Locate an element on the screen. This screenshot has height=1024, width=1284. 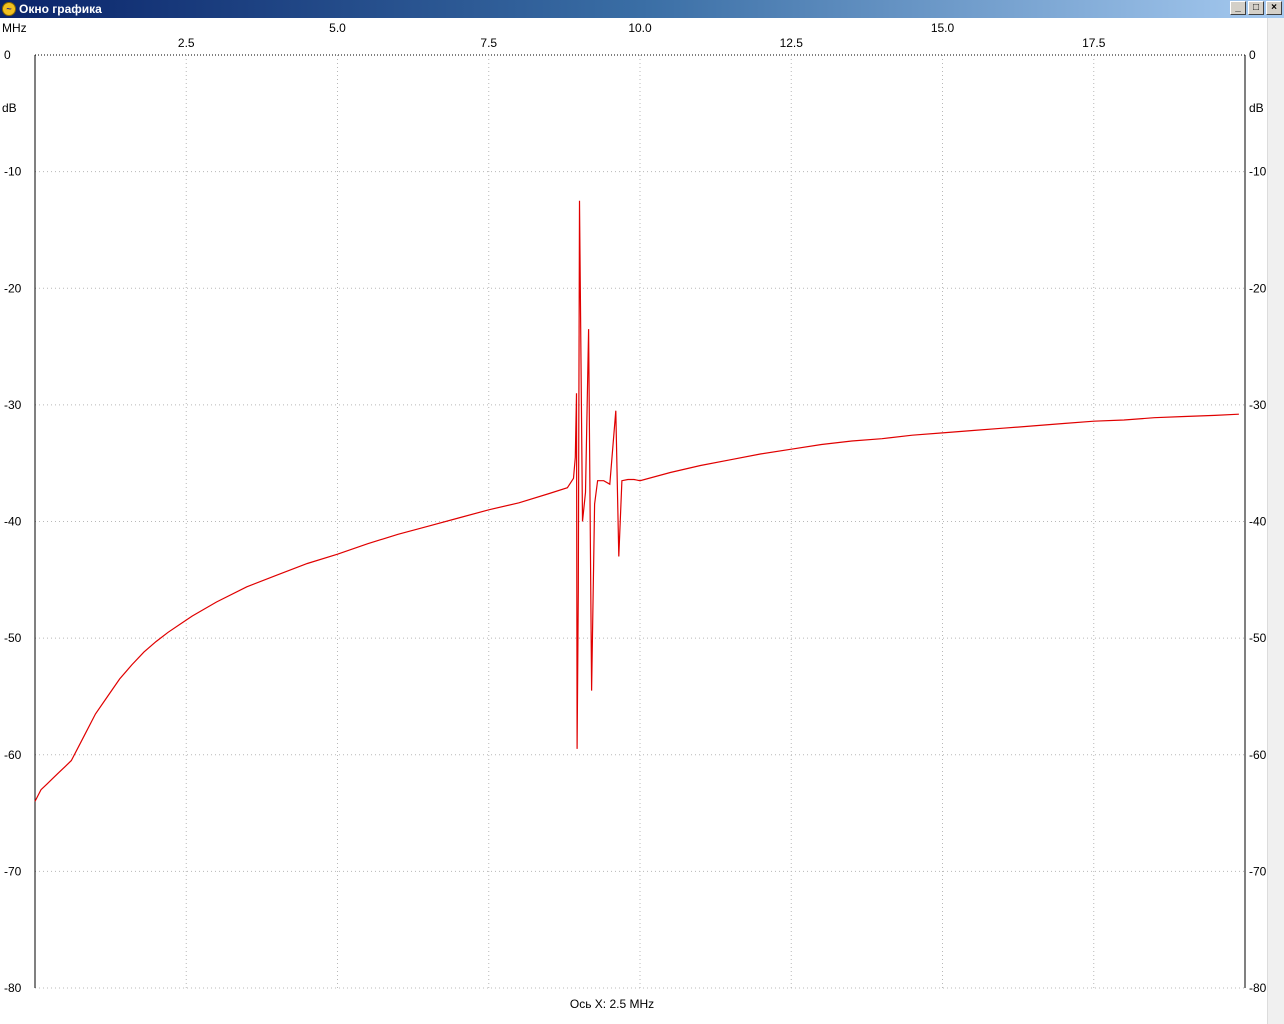
x-unit-label: MHz is located at coordinates (14, 28).